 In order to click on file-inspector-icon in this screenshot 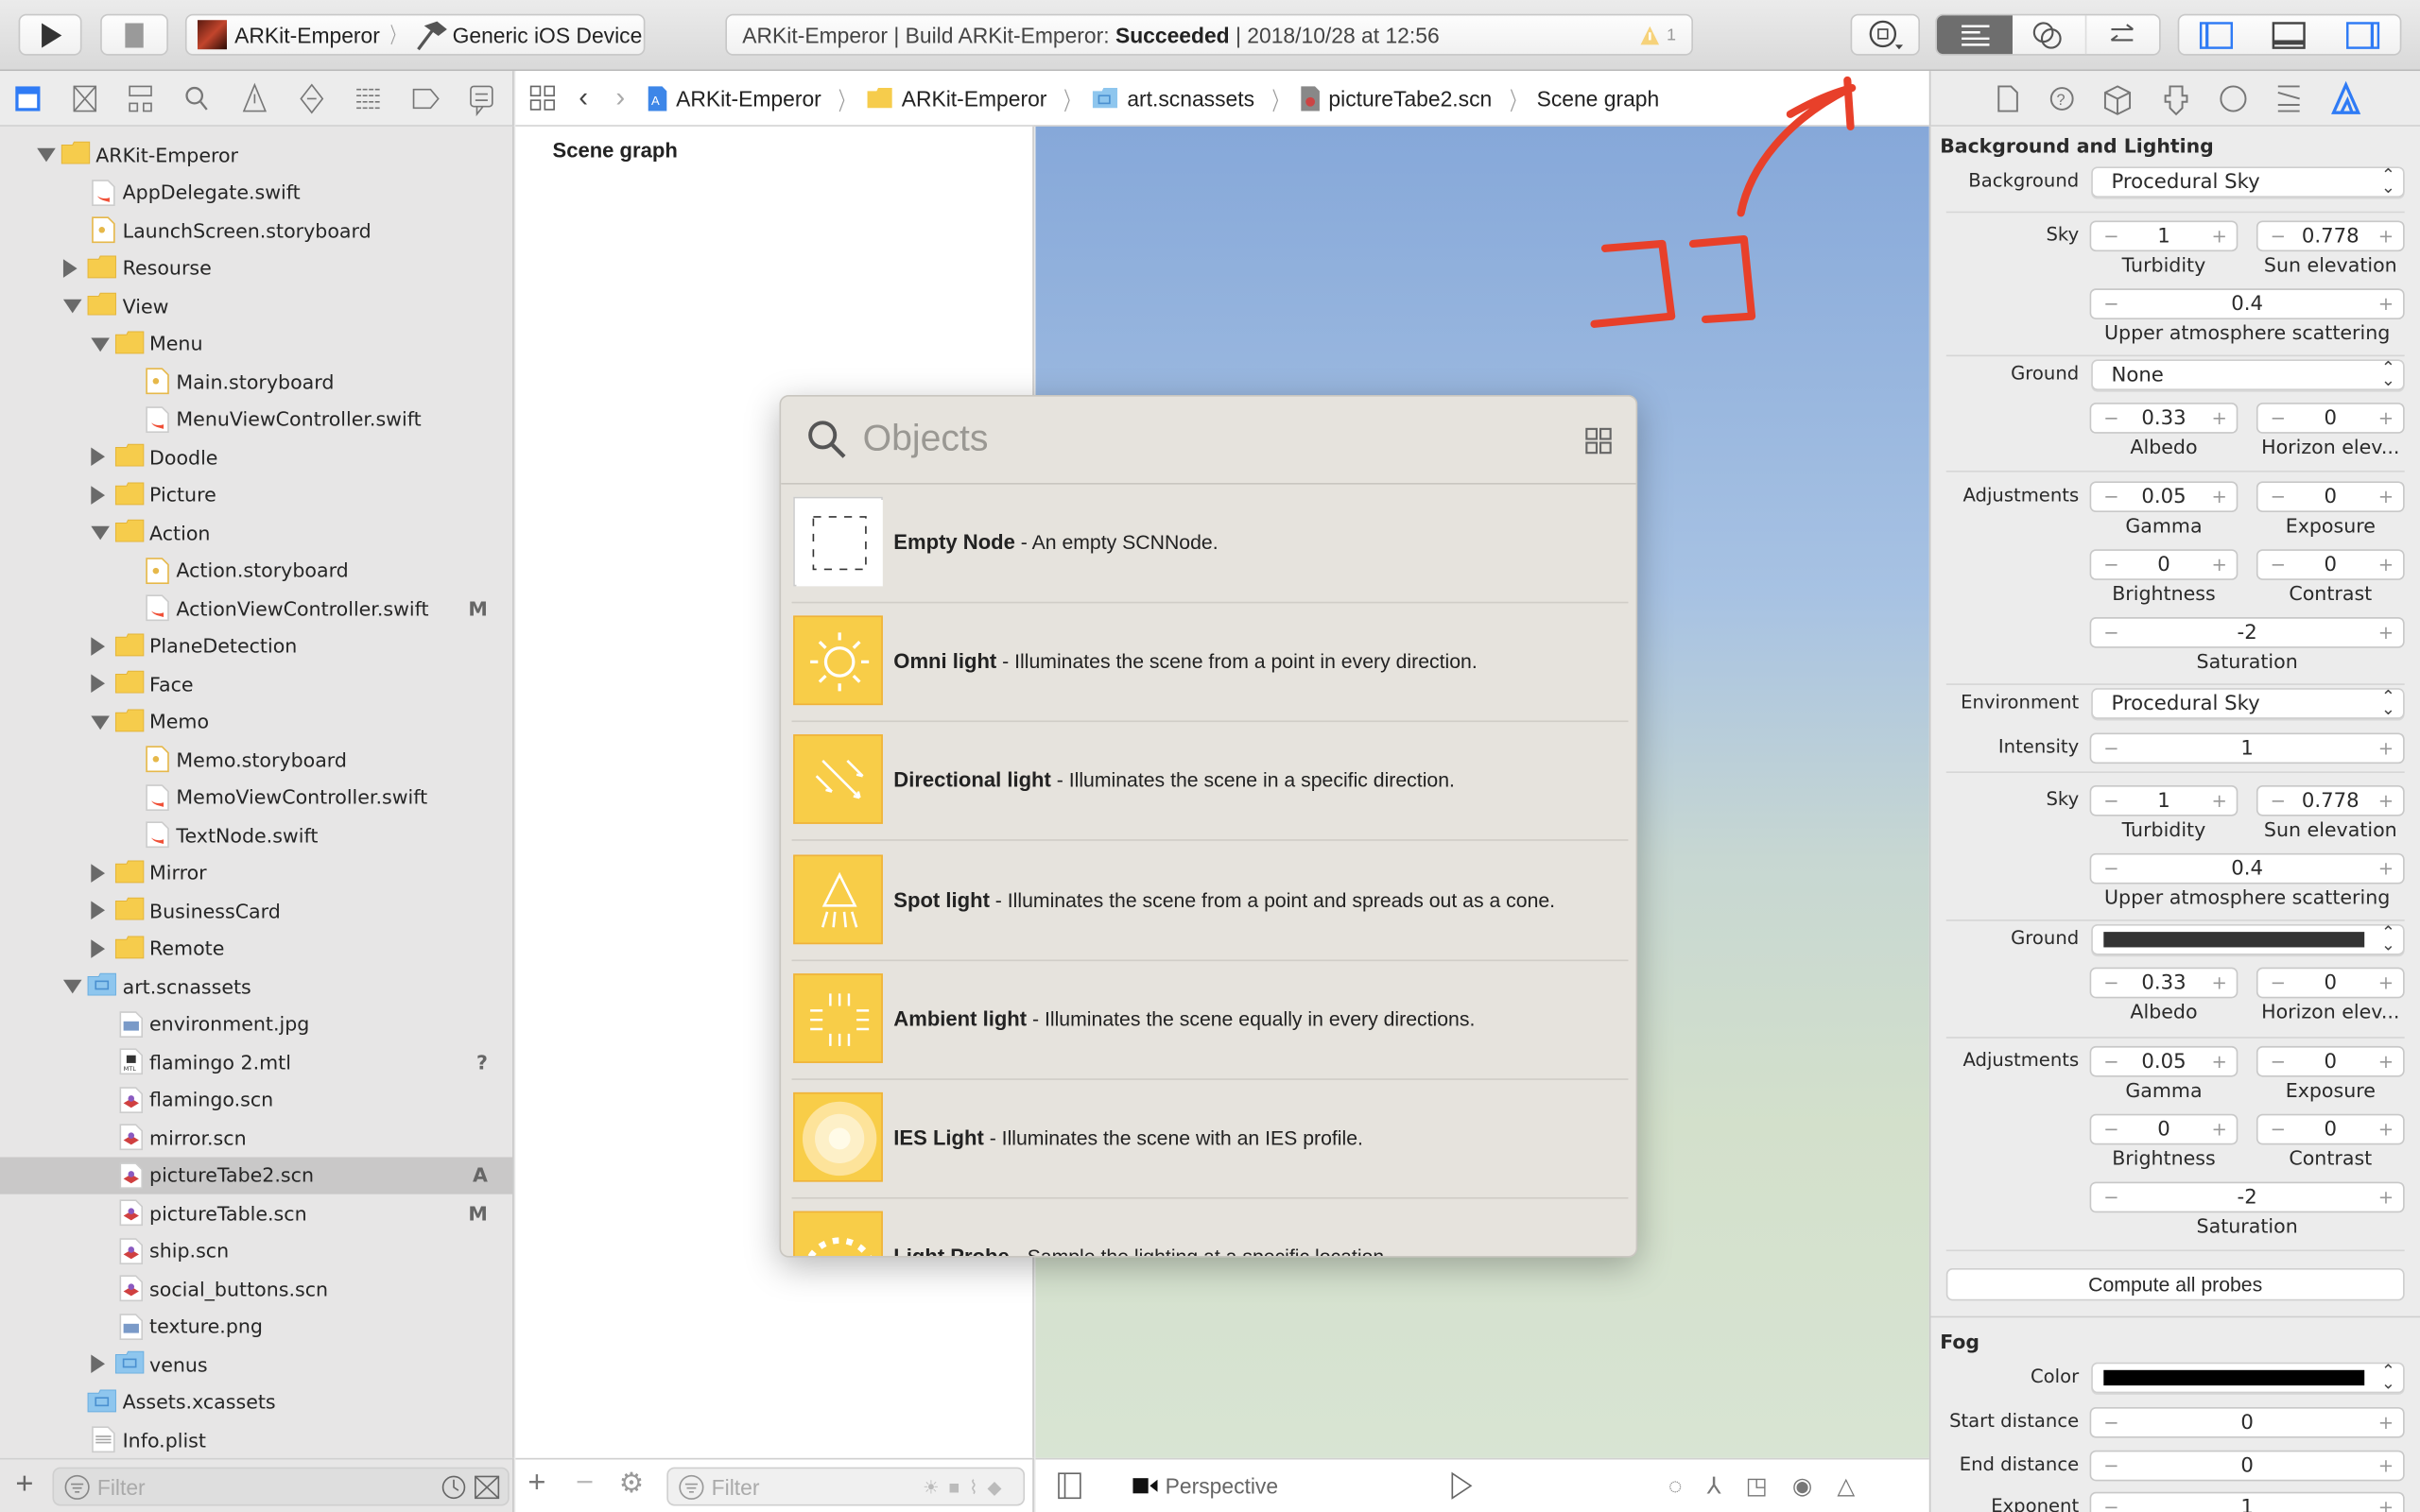, I will do `click(2007, 98)`.